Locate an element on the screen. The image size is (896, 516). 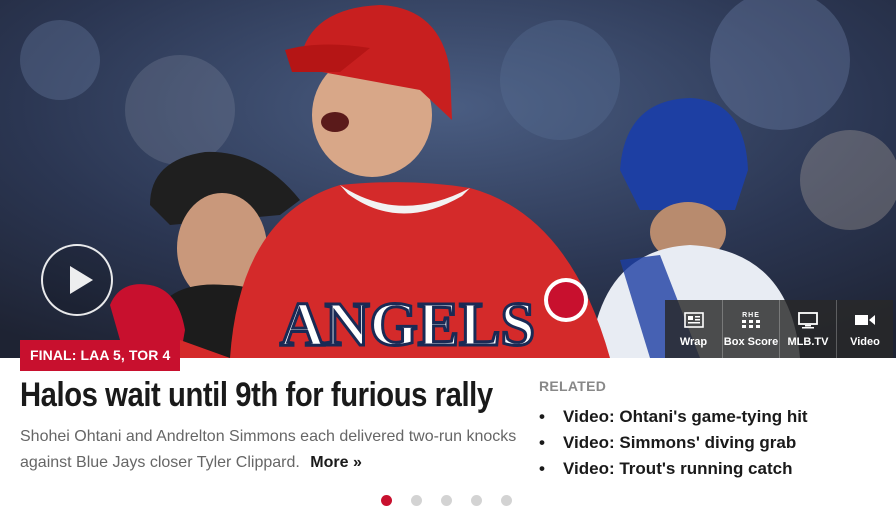
play-video-button is located at coordinates (77, 280).